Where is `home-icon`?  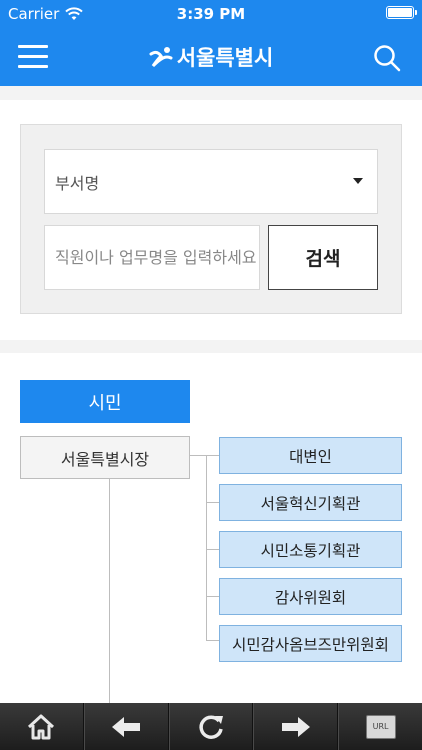
home-icon is located at coordinates (41, 726).